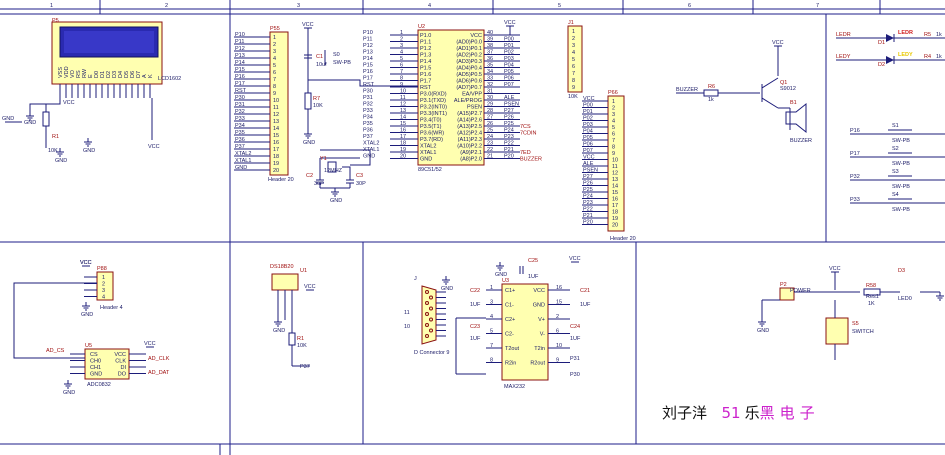 This screenshot has width=945, height=455. I want to click on p55-net-P13: P13, so click(240, 56).